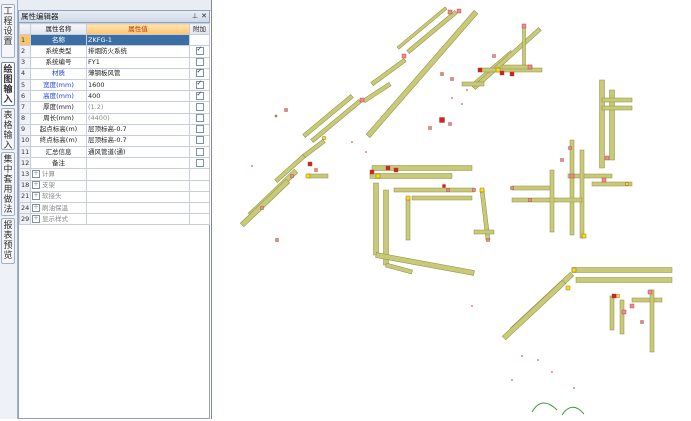 This screenshot has height=421, width=691. What do you see at coordinates (138, 141) in the screenshot?
I see `property-value: 层顶标高-0.7` at bounding box center [138, 141].